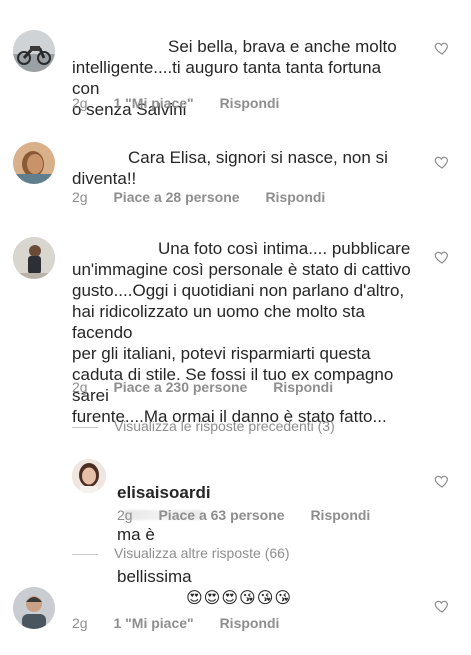  I want to click on reply-text: elisaisoardi ma è bellissima, so click(267, 524).